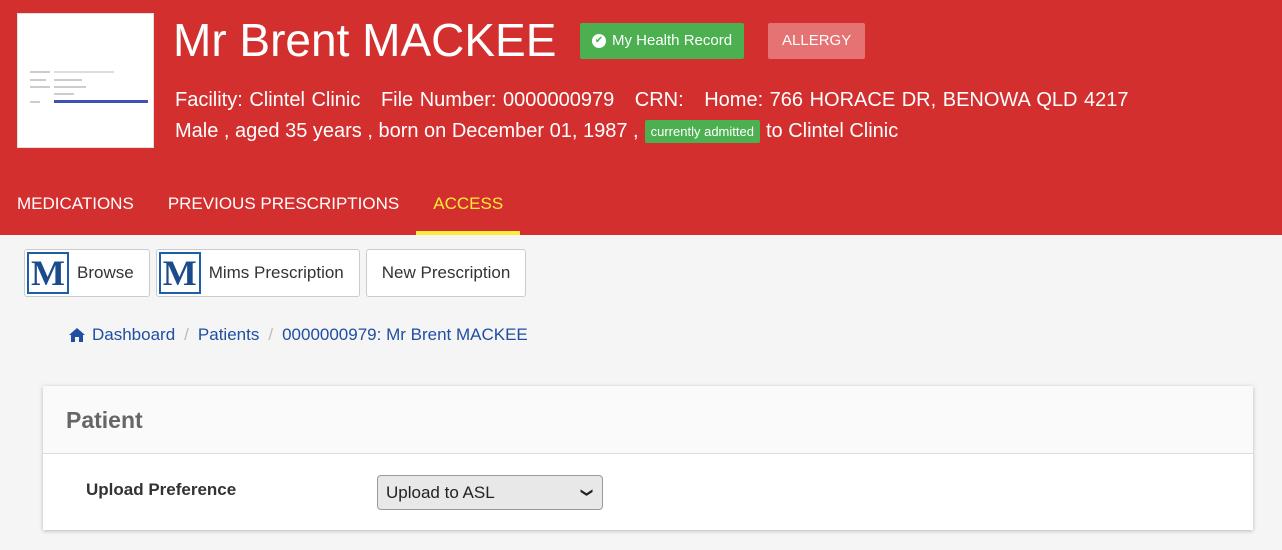 The width and height of the screenshot is (1282, 550). What do you see at coordinates (440, 492) in the screenshot?
I see `upload-preference-value: Upload to ASL` at bounding box center [440, 492].